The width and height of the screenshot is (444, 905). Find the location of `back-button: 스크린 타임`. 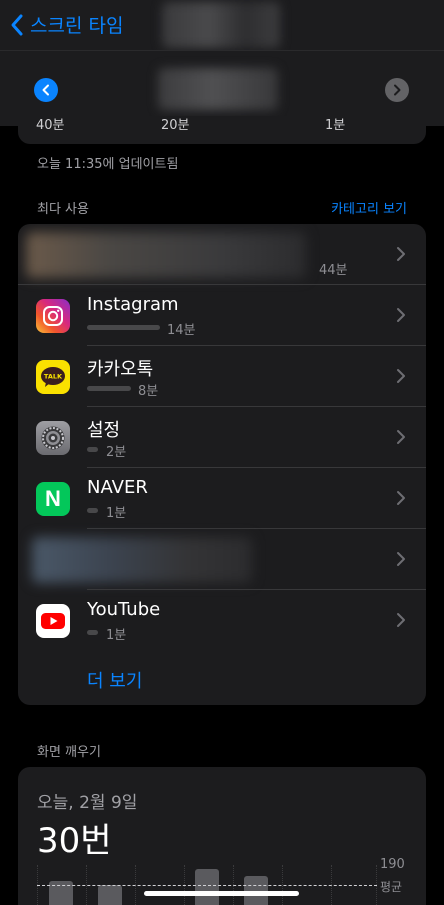

back-button: 스크린 타임 is located at coordinates (66, 24).